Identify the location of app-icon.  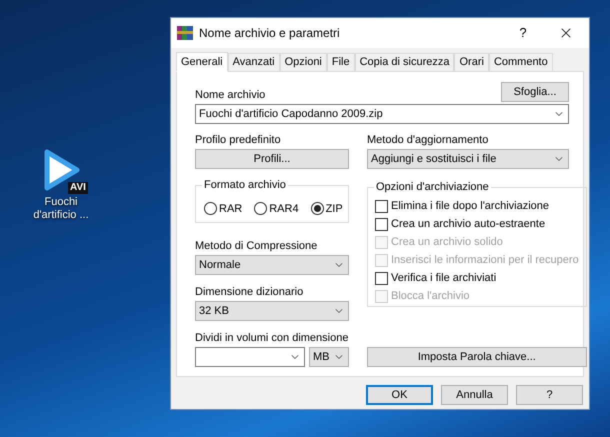
(185, 33).